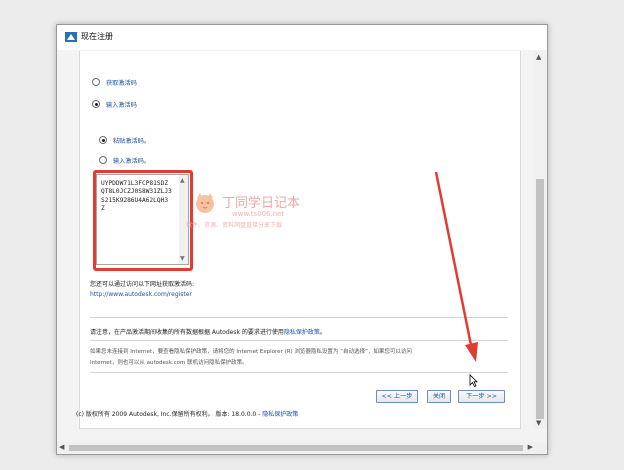 The width and height of the screenshot is (624, 470). I want to click on mouse-cursor-icon, so click(473, 380).